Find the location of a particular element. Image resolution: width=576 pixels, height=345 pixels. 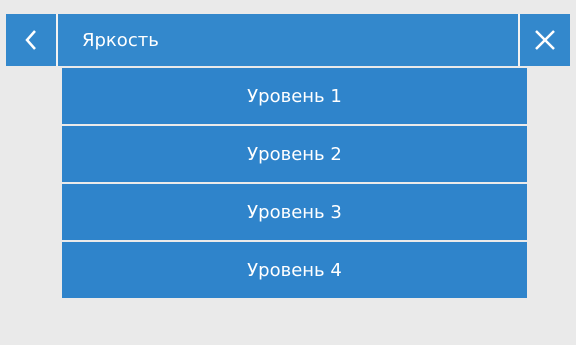

page-title: Яркость is located at coordinates (120, 40).